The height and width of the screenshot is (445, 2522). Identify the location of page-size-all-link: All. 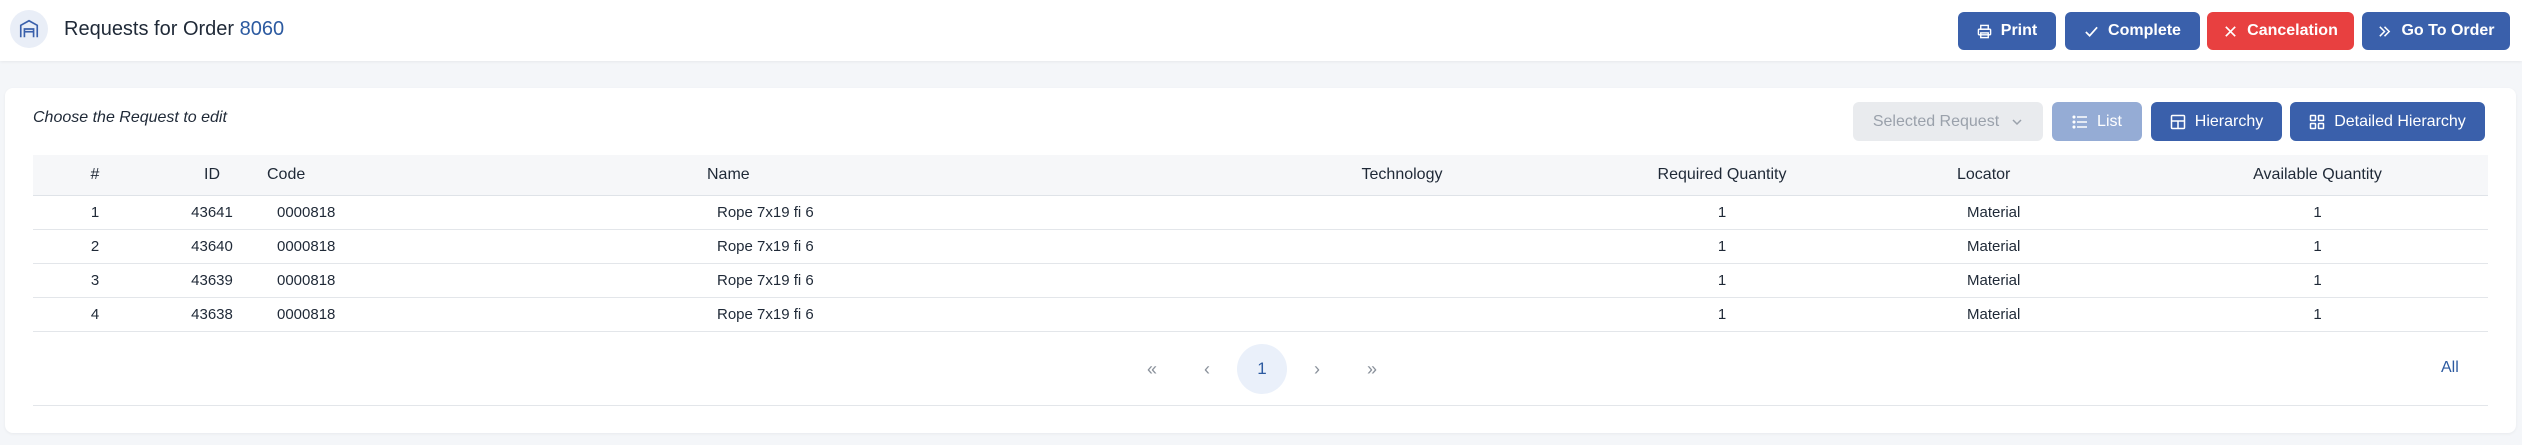
(2450, 368).